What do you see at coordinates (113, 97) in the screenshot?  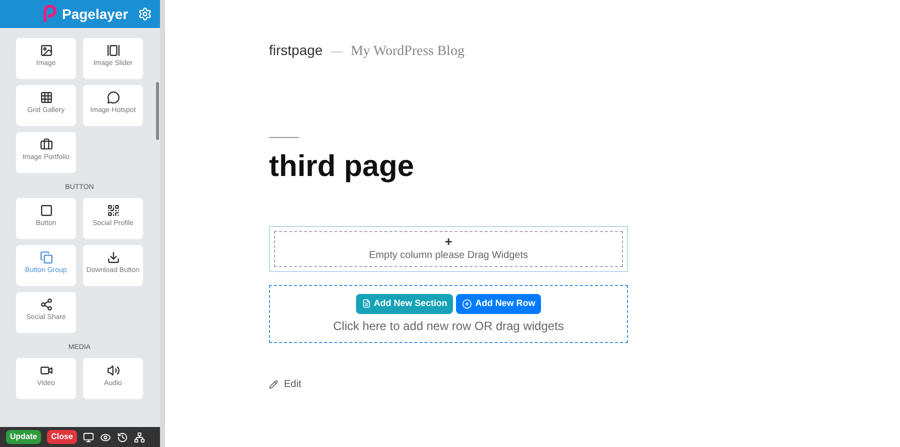 I see `speech-bubble-icon` at bounding box center [113, 97].